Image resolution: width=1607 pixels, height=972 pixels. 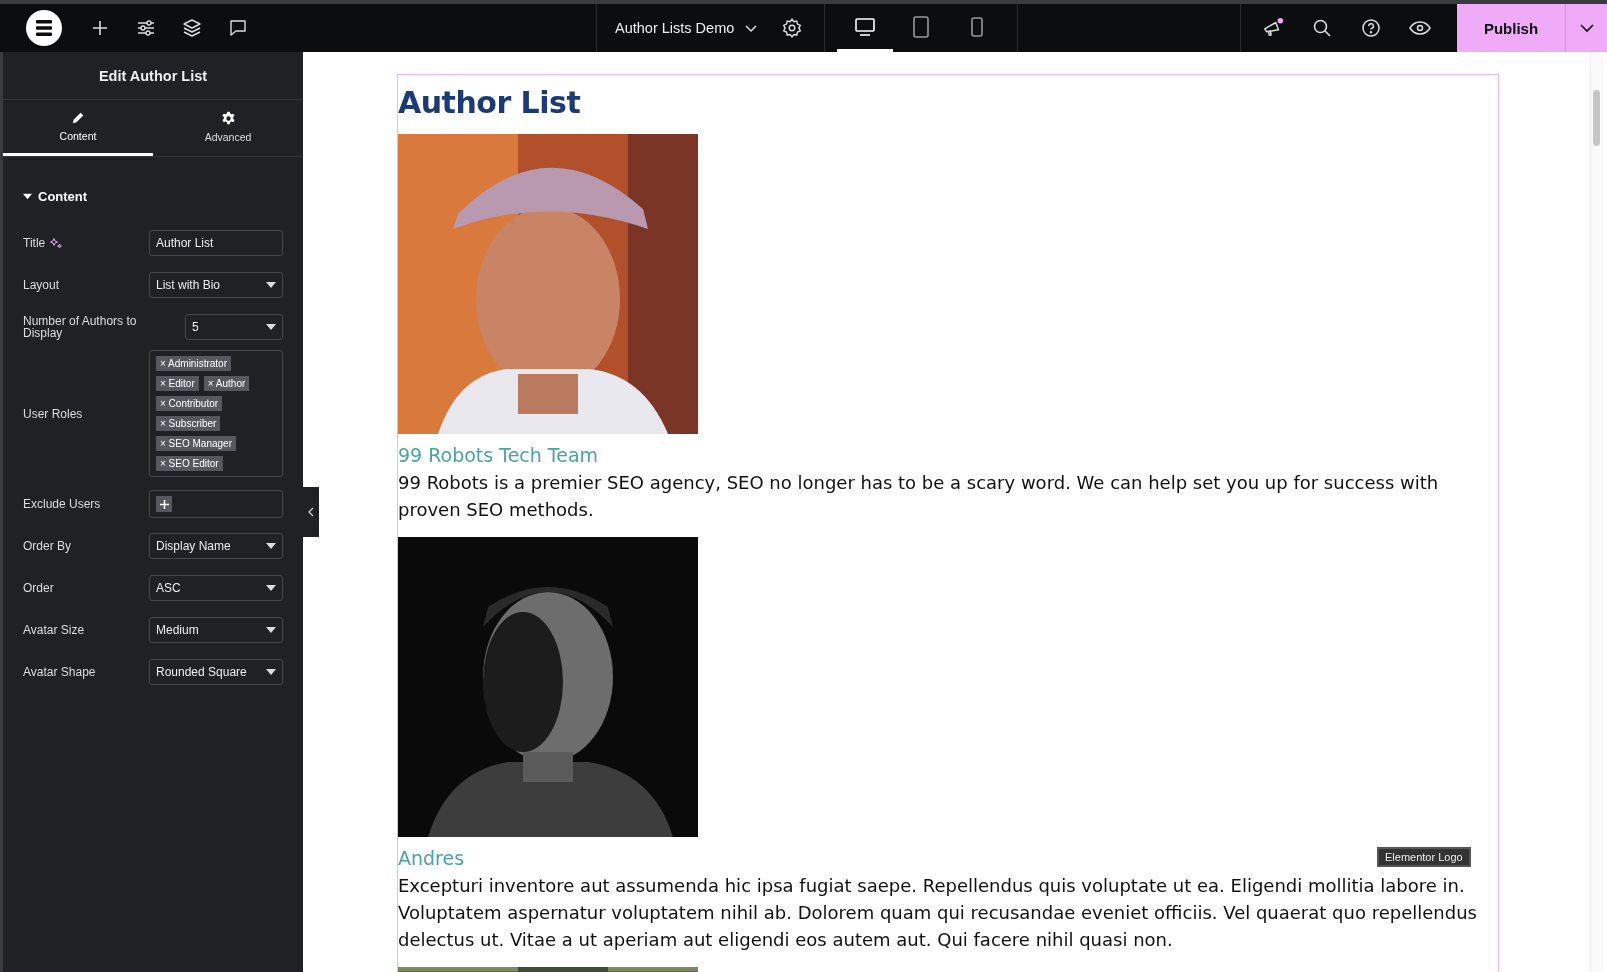 I want to click on mobile-icon, so click(x=977, y=26).